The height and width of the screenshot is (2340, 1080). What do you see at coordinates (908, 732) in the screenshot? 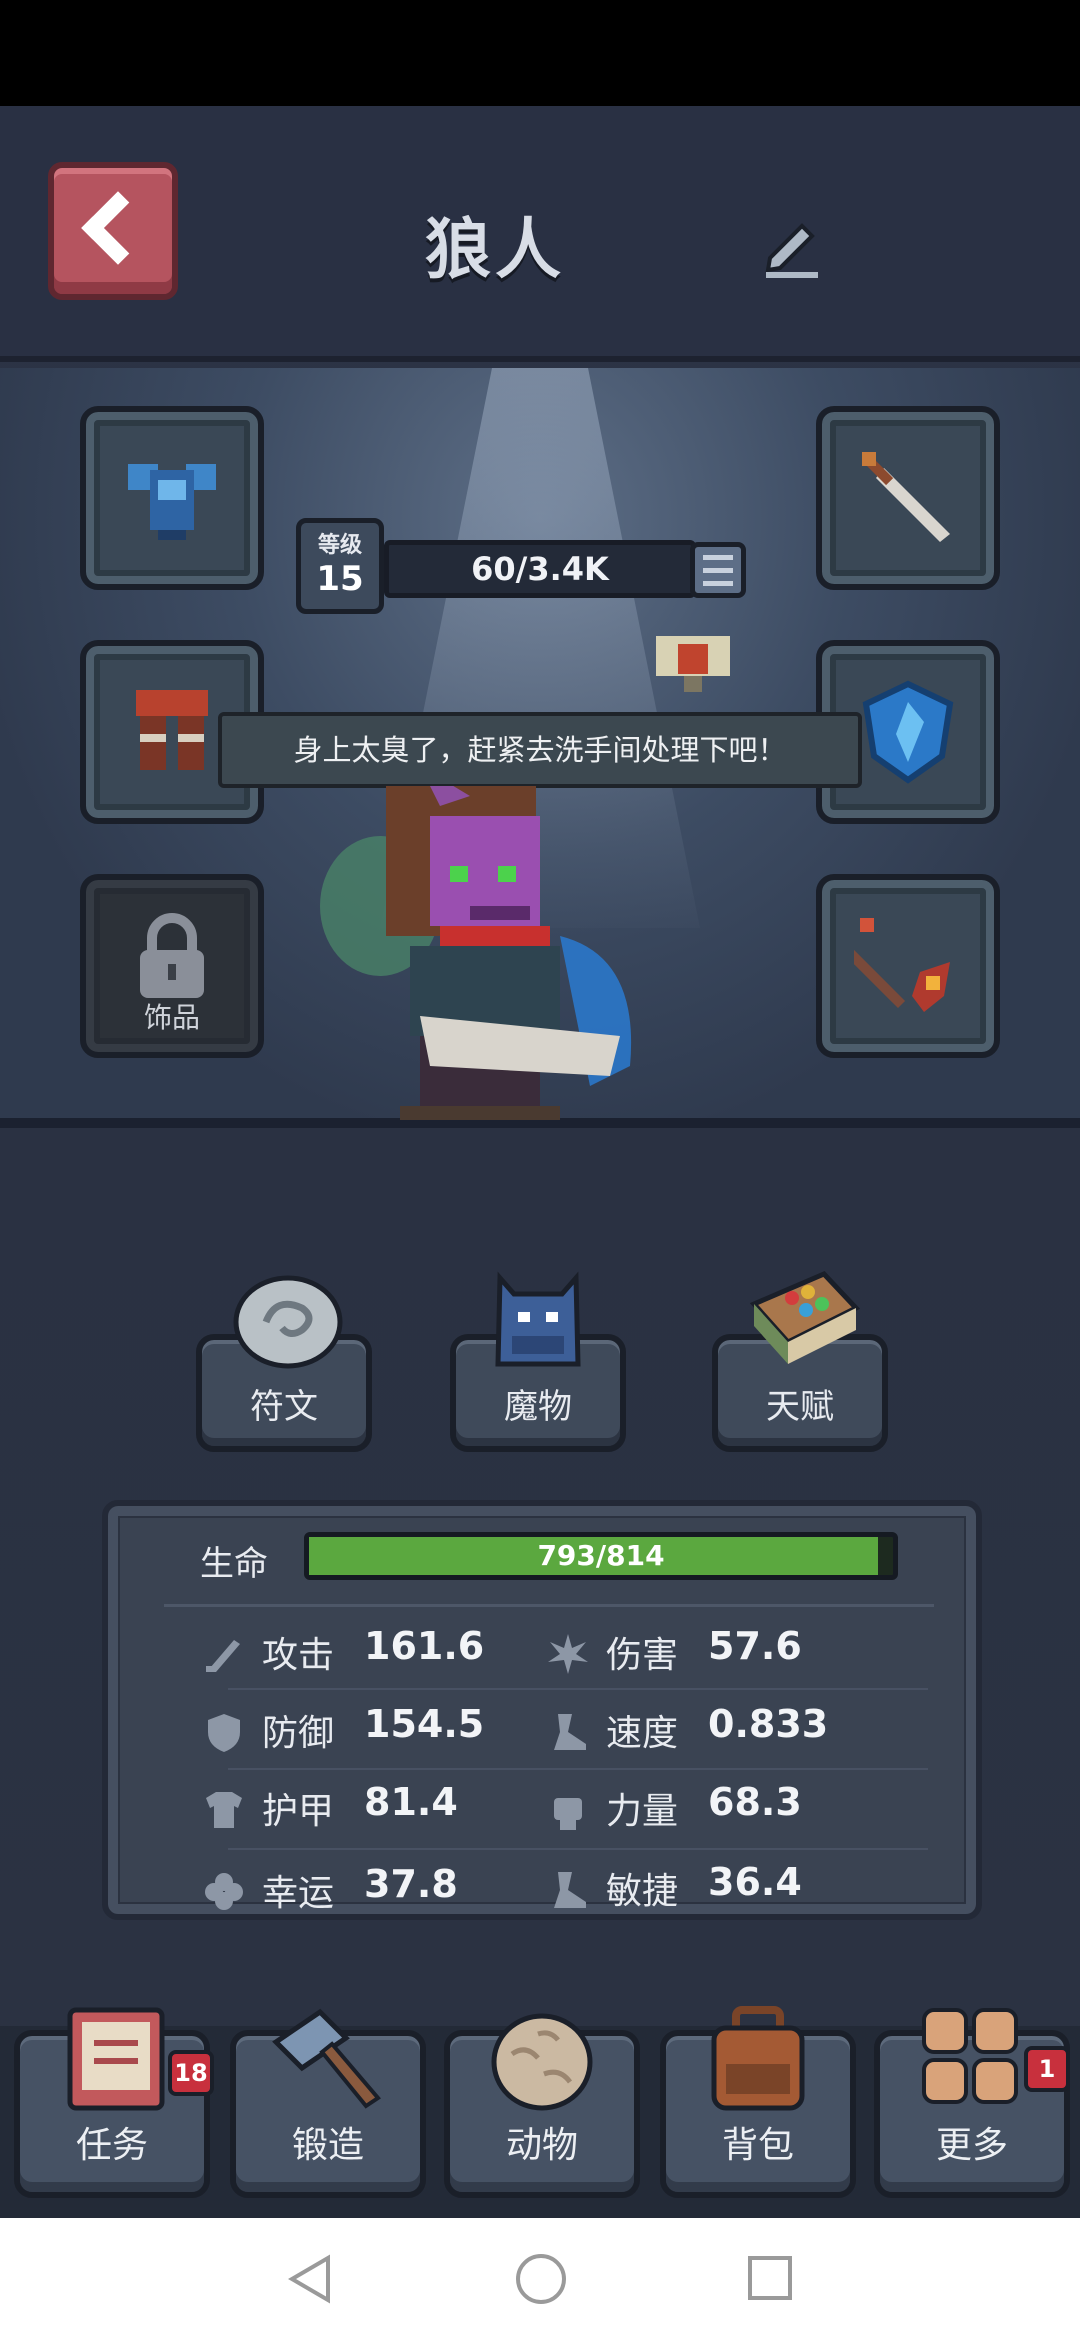
I see `blue-shield-icon` at bounding box center [908, 732].